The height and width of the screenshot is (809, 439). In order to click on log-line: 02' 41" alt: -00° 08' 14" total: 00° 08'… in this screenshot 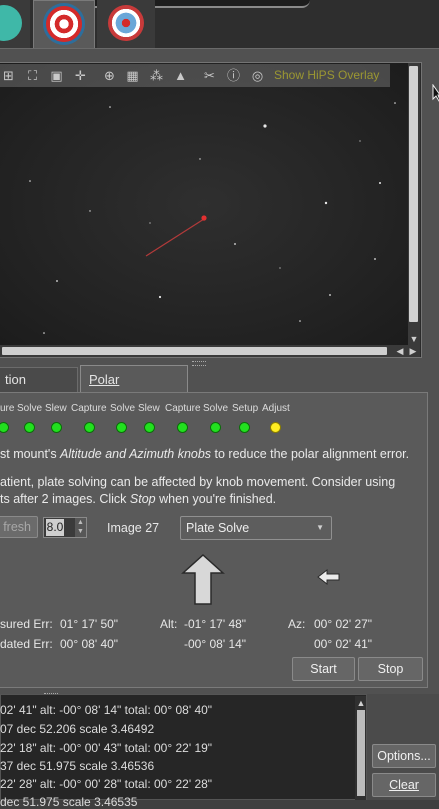, I will do `click(106, 710)`.